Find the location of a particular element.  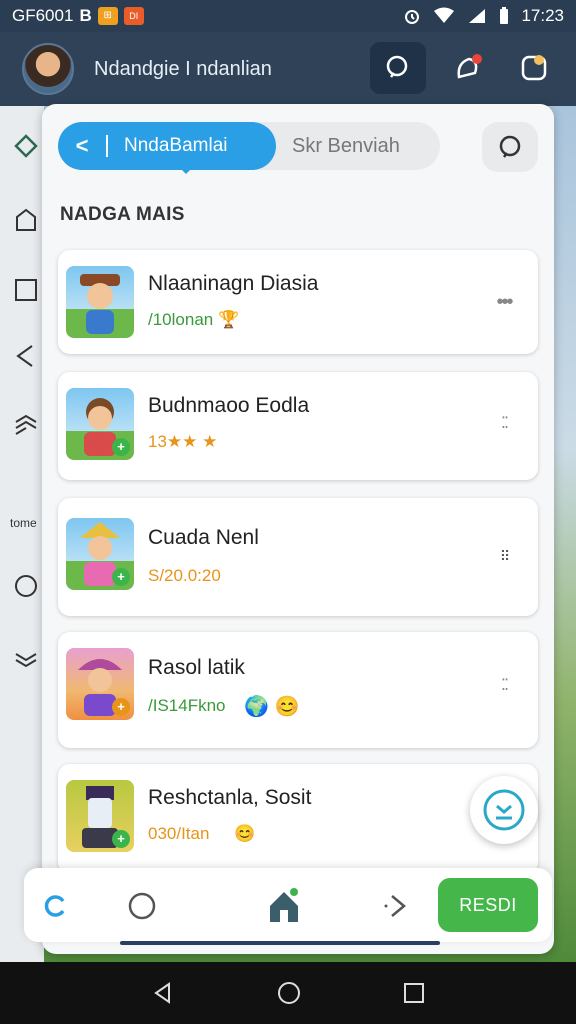

game-rating: 13★★ ★ is located at coordinates (183, 441).